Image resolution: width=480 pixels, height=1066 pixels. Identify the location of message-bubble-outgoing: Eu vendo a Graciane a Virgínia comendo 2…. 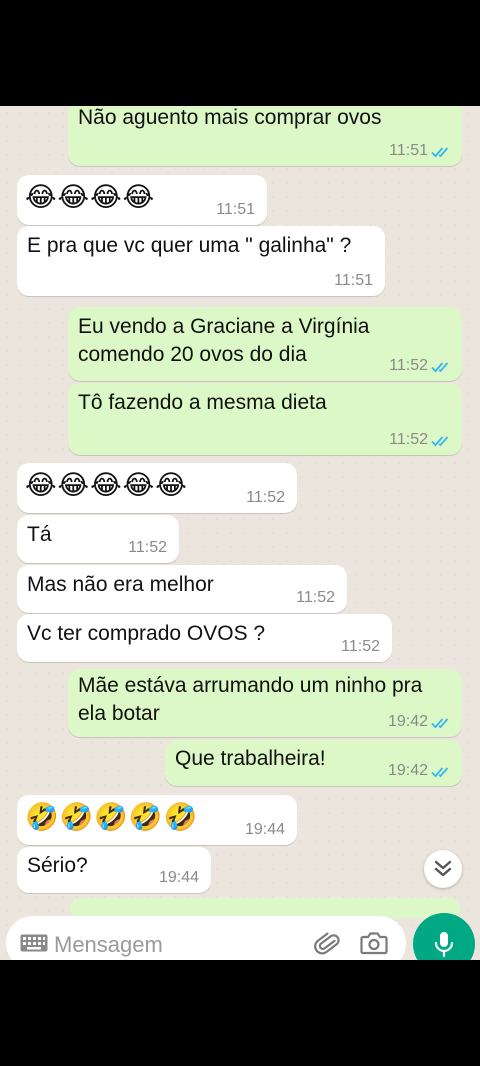
(265, 344).